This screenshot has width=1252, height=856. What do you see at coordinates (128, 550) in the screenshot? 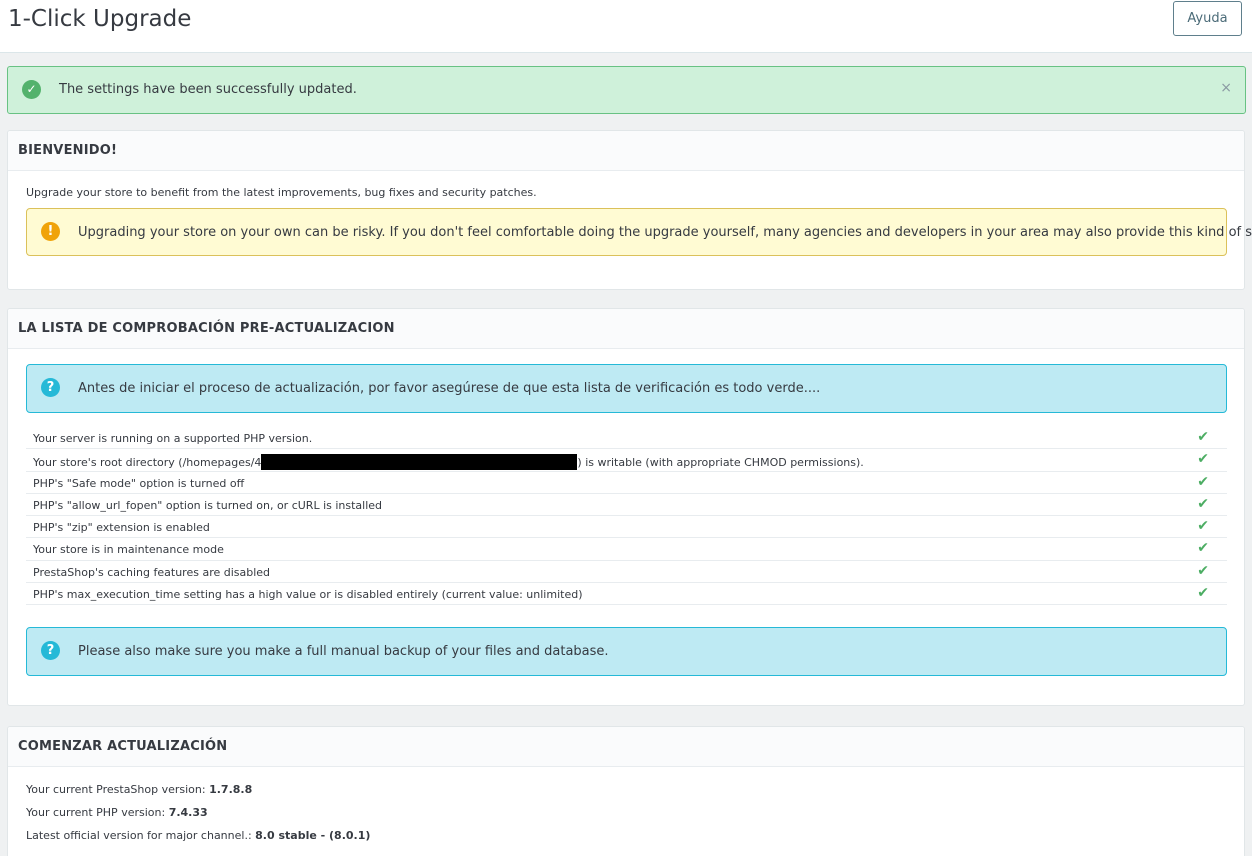
I see `checklist-label: Your store is in maintenance mode` at bounding box center [128, 550].